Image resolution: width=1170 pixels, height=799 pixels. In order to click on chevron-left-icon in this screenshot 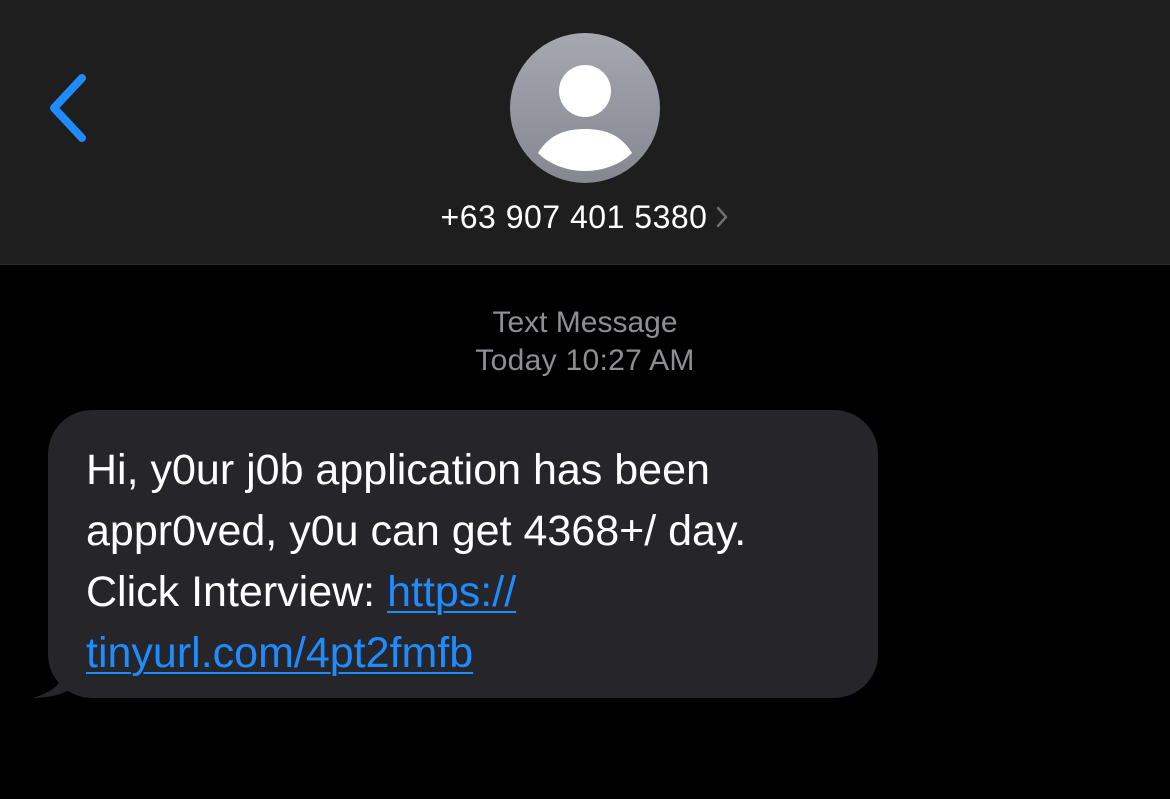, I will do `click(68, 108)`.